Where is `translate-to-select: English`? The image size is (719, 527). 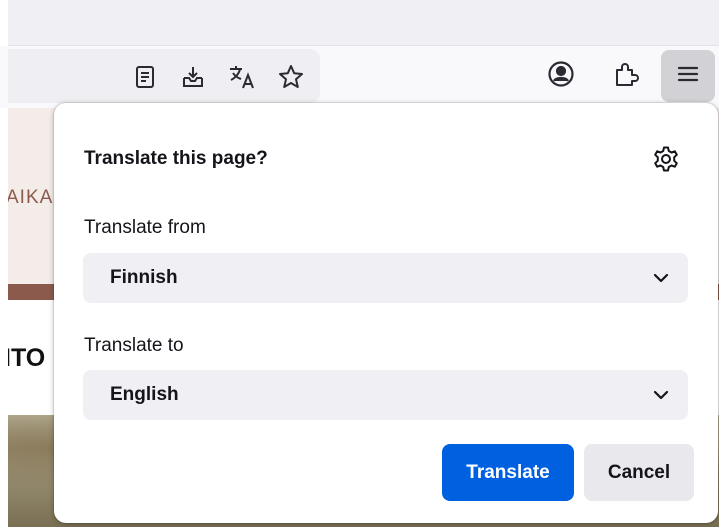
translate-to-select: English is located at coordinates (385, 395).